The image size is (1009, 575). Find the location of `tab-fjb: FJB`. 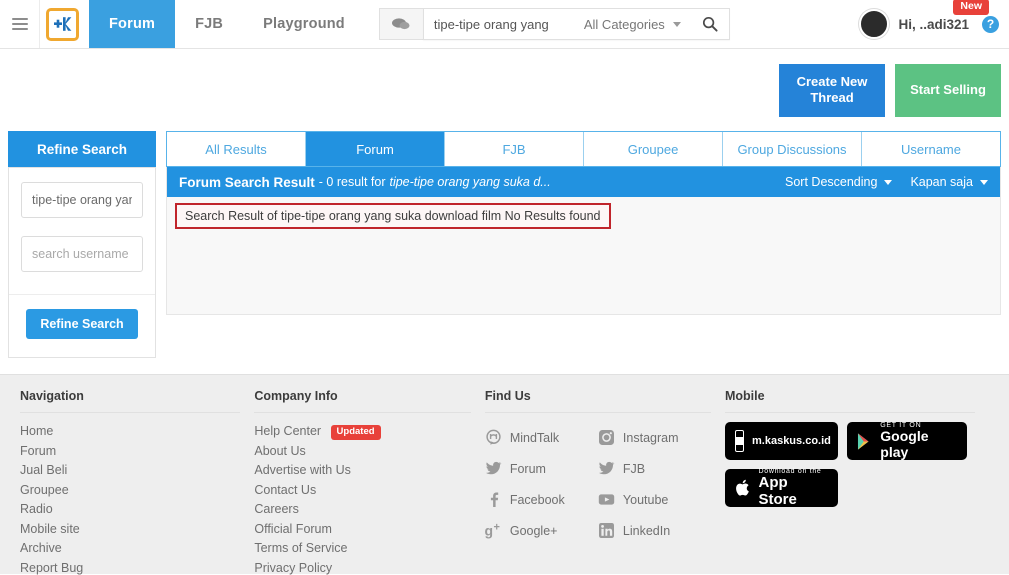

tab-fjb: FJB is located at coordinates (514, 149).